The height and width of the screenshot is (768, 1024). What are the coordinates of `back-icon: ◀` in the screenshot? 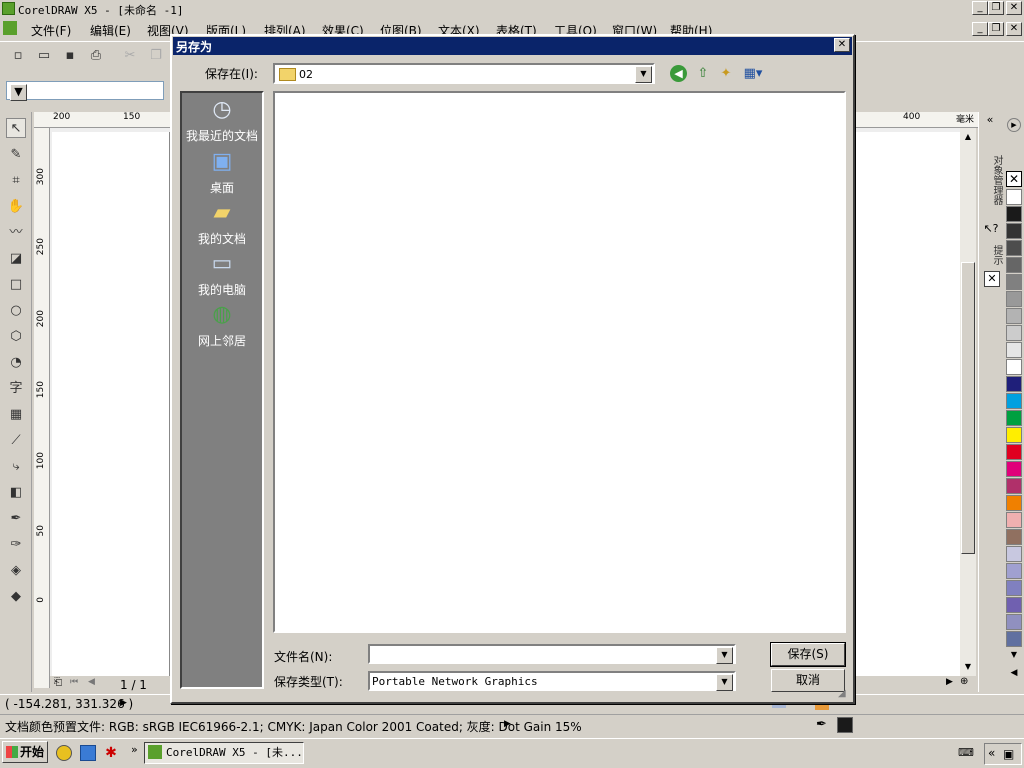 It's located at (678, 73).